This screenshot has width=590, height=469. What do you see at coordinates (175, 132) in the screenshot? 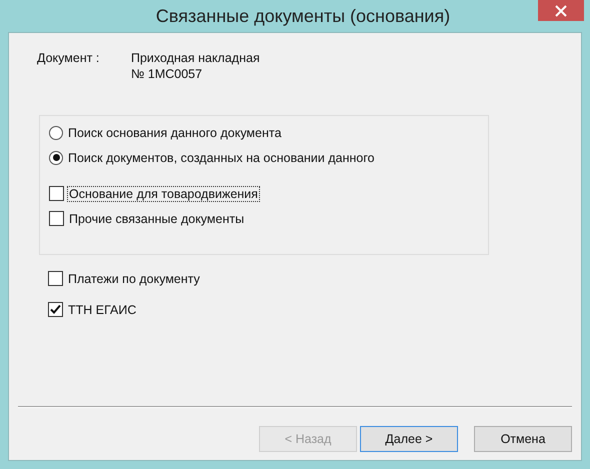
I see `radio-label: Поиск основания данного документа` at bounding box center [175, 132].